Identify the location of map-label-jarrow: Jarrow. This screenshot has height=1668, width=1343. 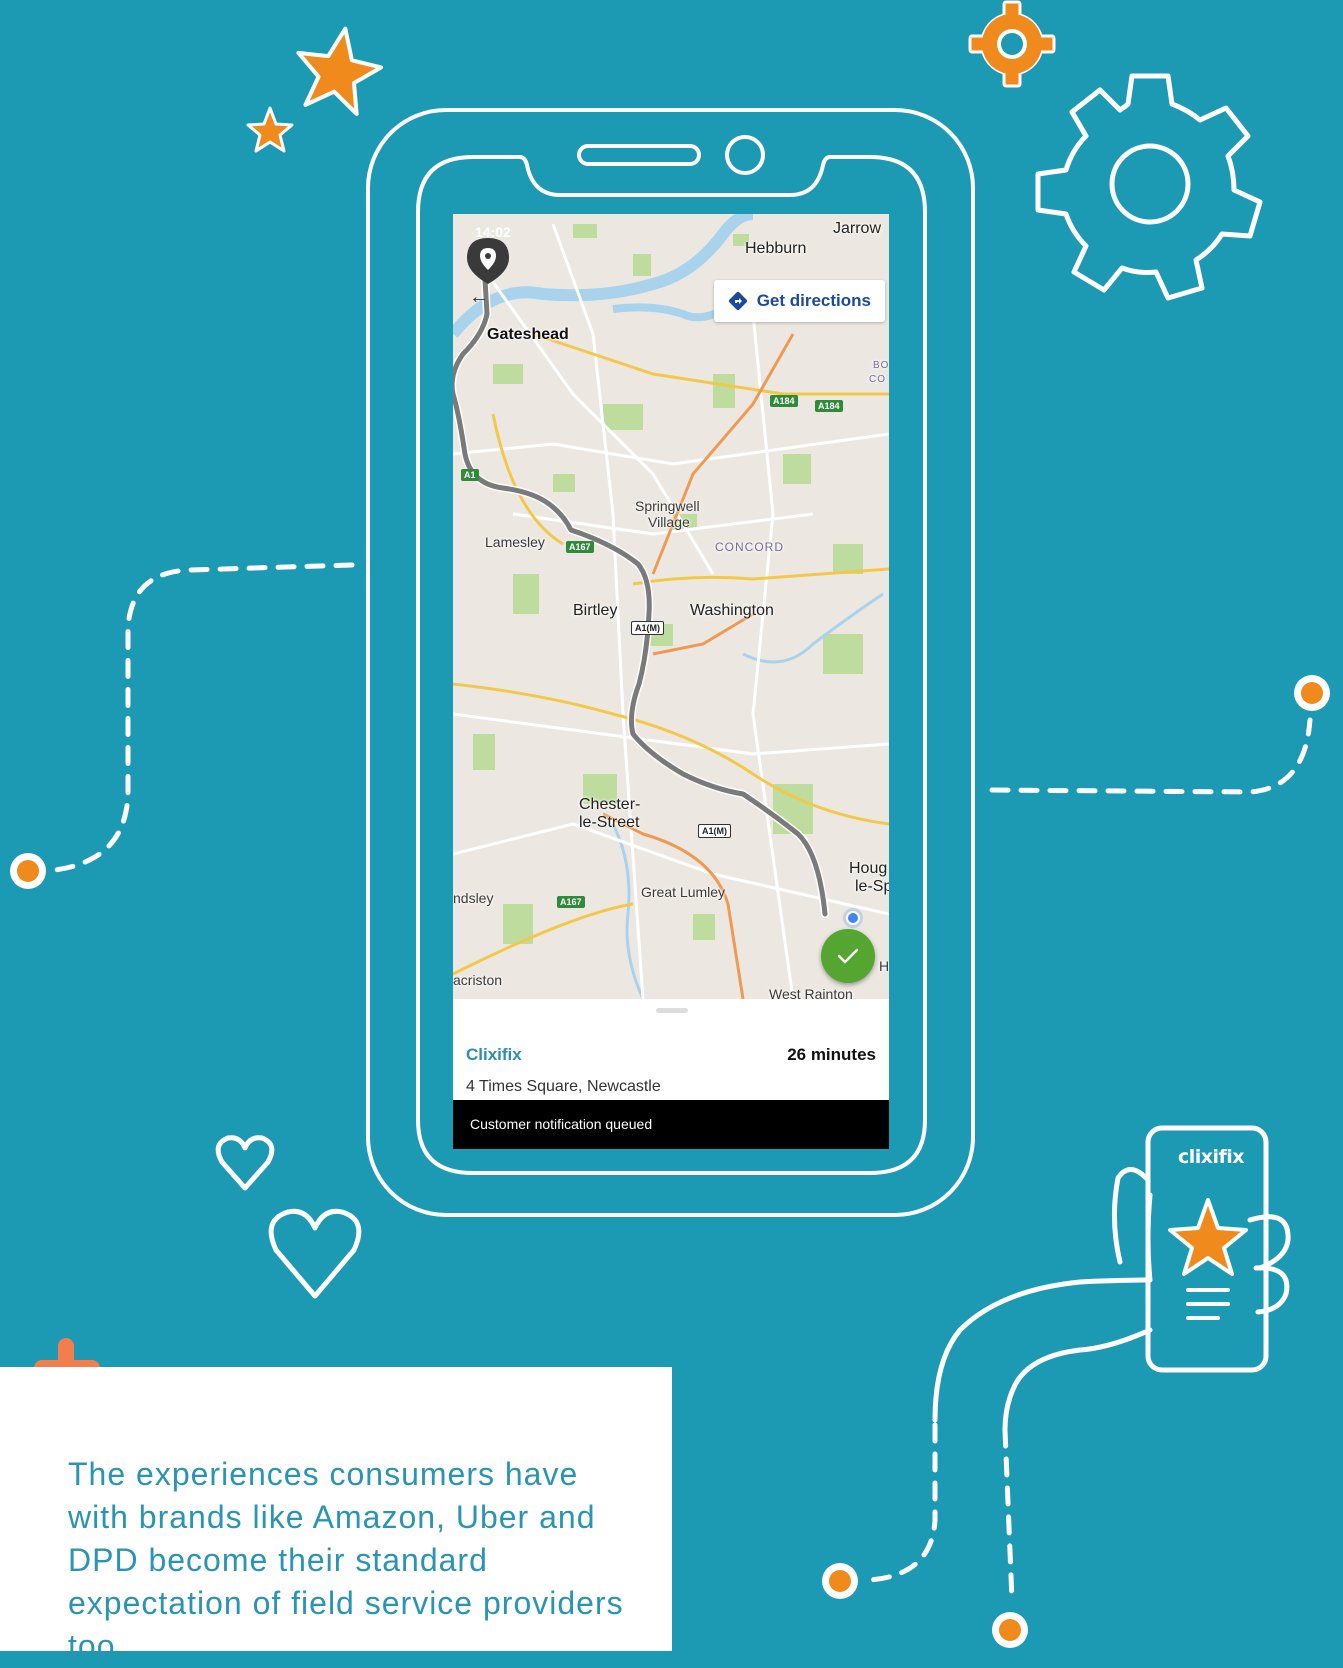
(857, 228).